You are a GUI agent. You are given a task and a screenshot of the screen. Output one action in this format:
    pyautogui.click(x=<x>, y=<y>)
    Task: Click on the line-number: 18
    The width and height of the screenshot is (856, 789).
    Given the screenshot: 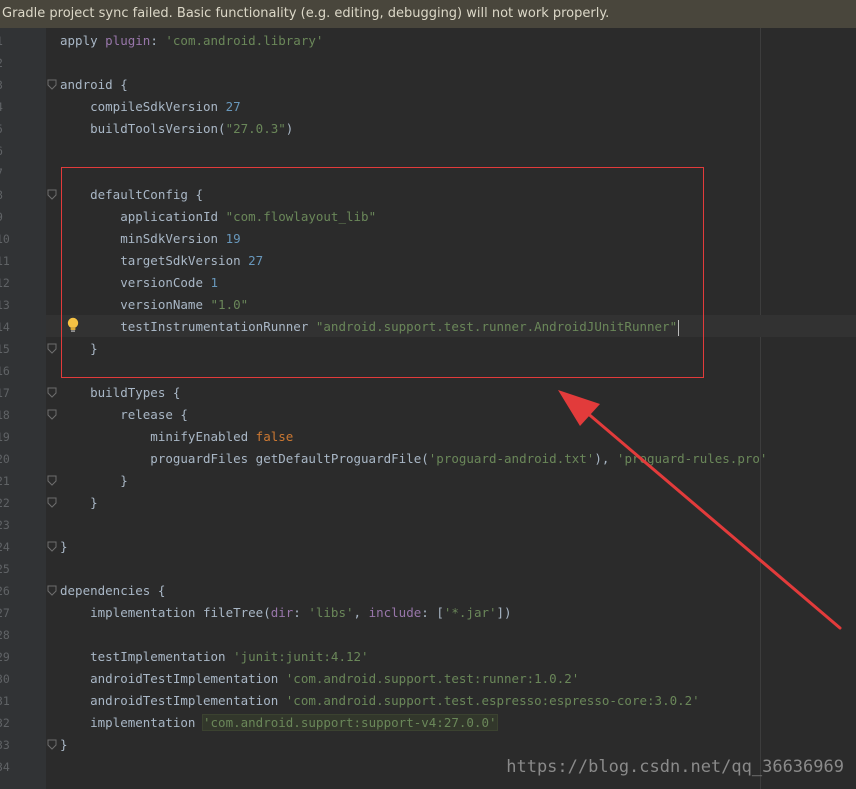 What is the action you would take?
    pyautogui.click(x=5, y=415)
    